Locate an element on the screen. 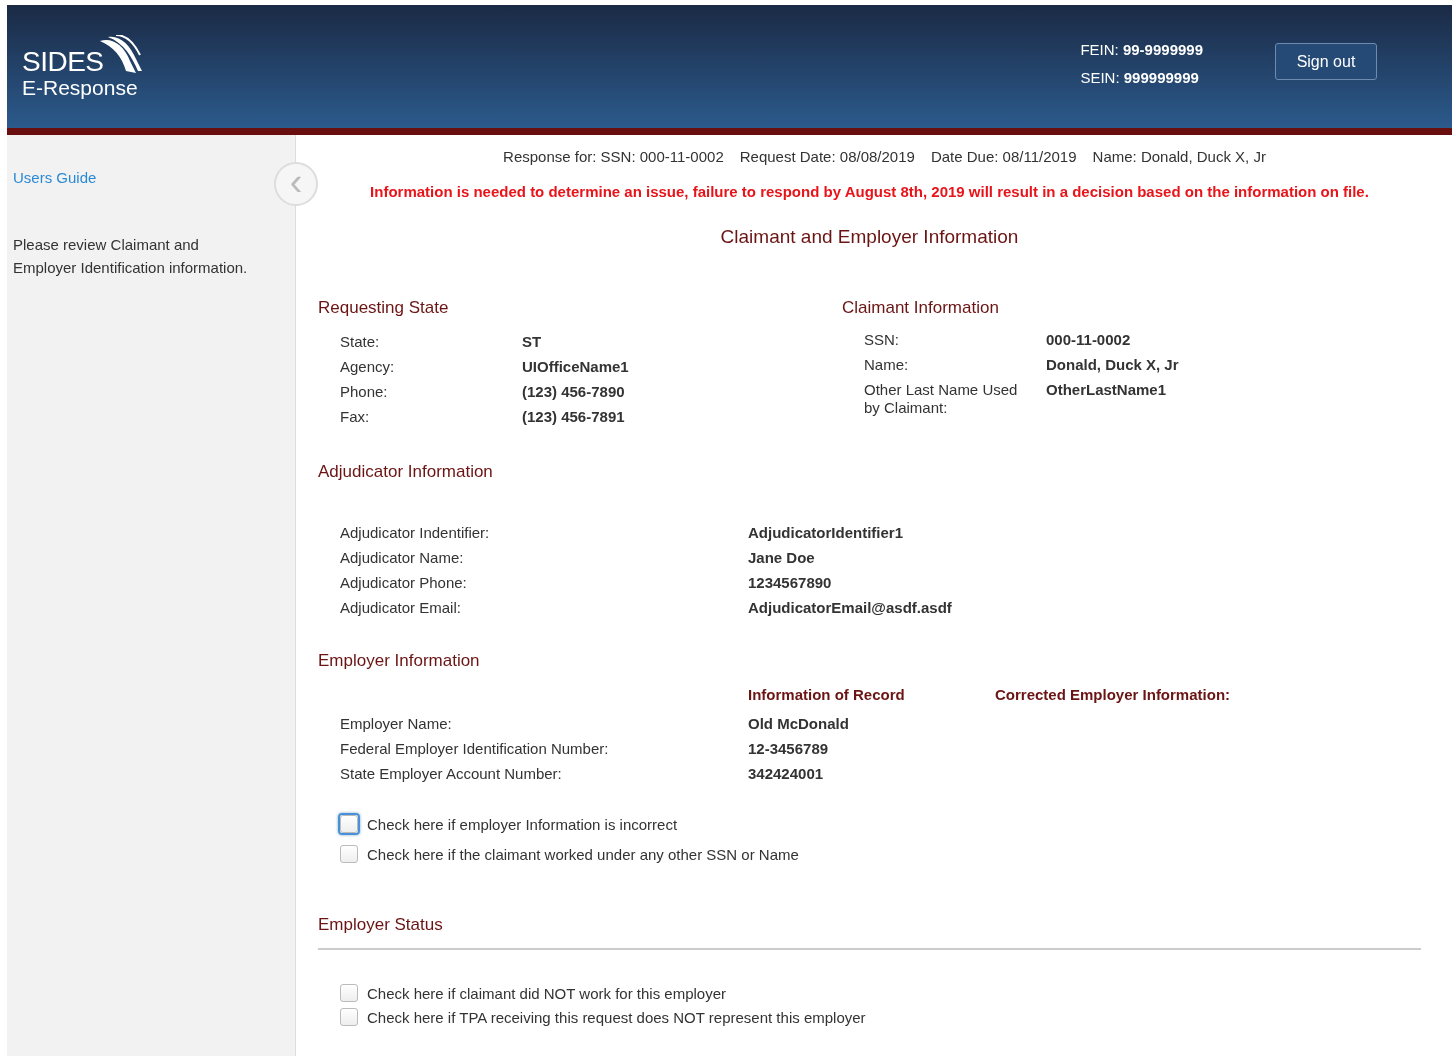 The width and height of the screenshot is (1452, 1056). field-value: Donald, Duck X, Jr is located at coordinates (1113, 365).